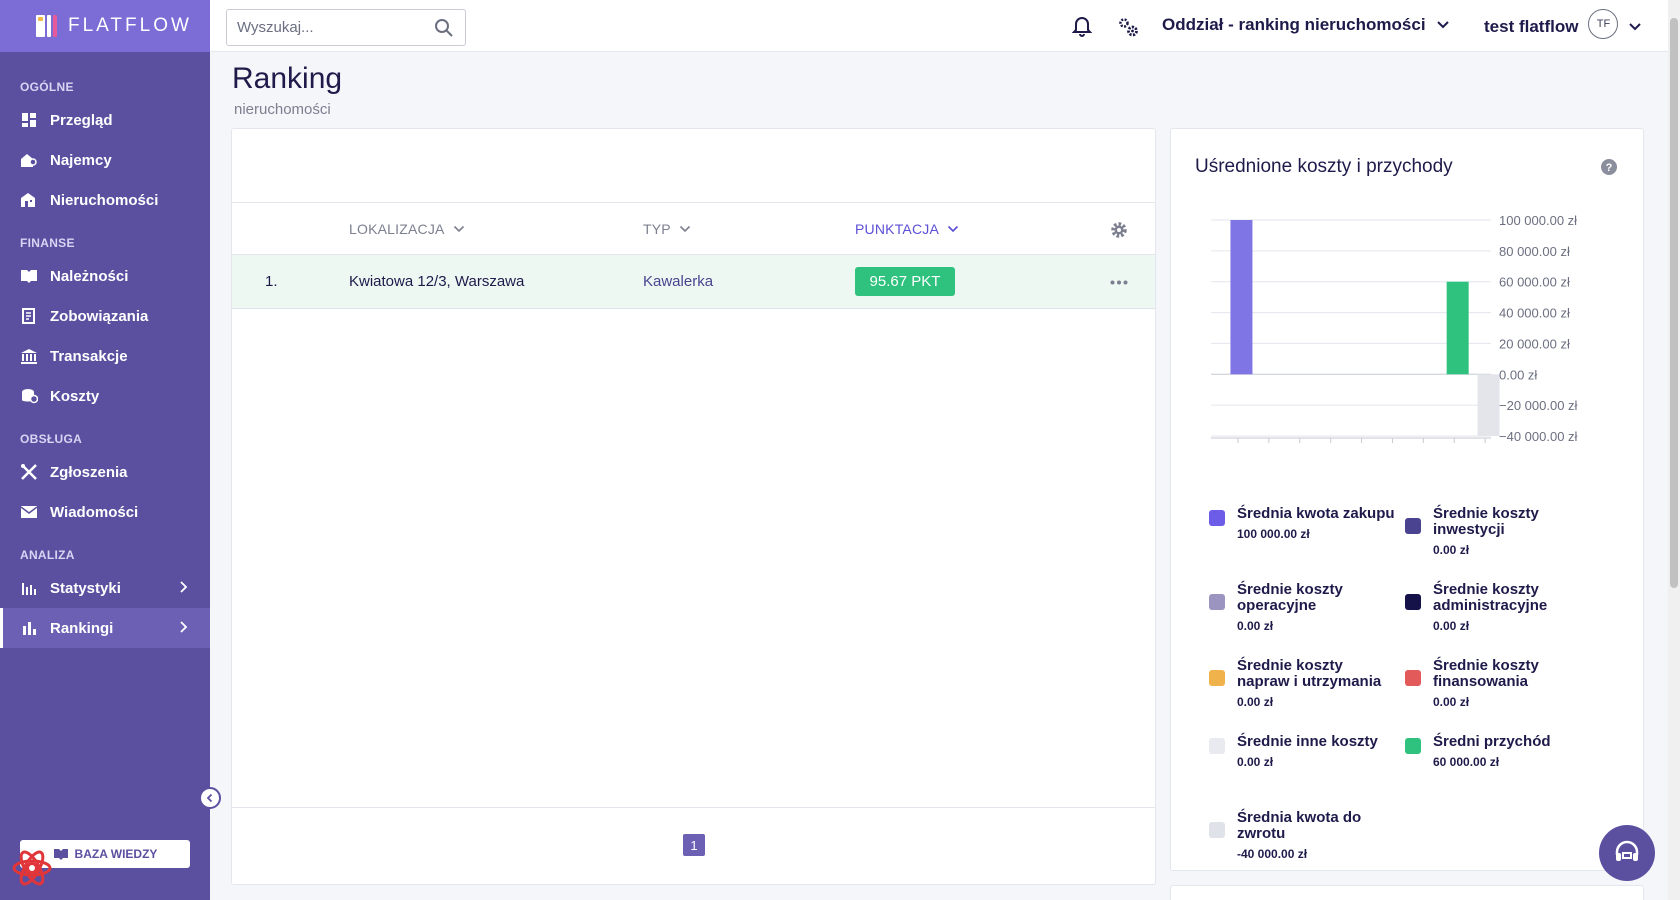  Describe the element at coordinates (1407, 892) in the screenshot. I see `secondary-card` at that location.